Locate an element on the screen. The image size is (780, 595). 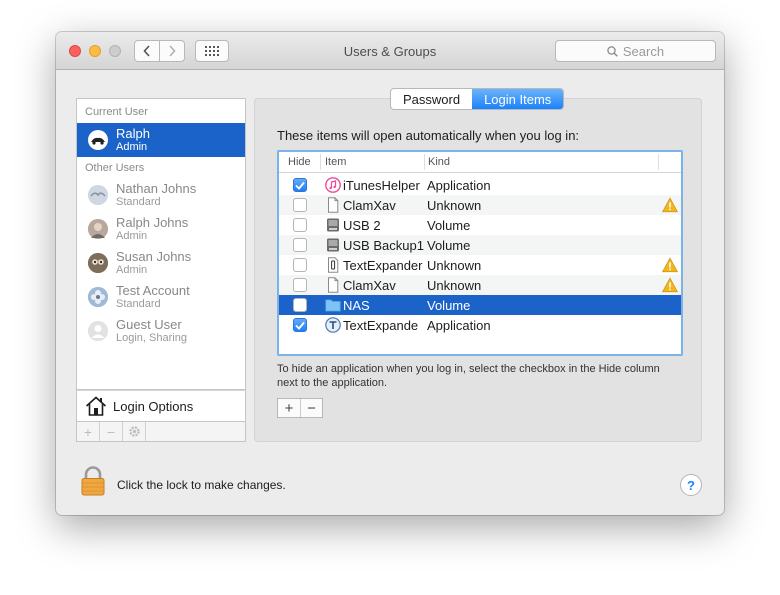
table-row: TextExpande Application is located at coordinates (480, 325).